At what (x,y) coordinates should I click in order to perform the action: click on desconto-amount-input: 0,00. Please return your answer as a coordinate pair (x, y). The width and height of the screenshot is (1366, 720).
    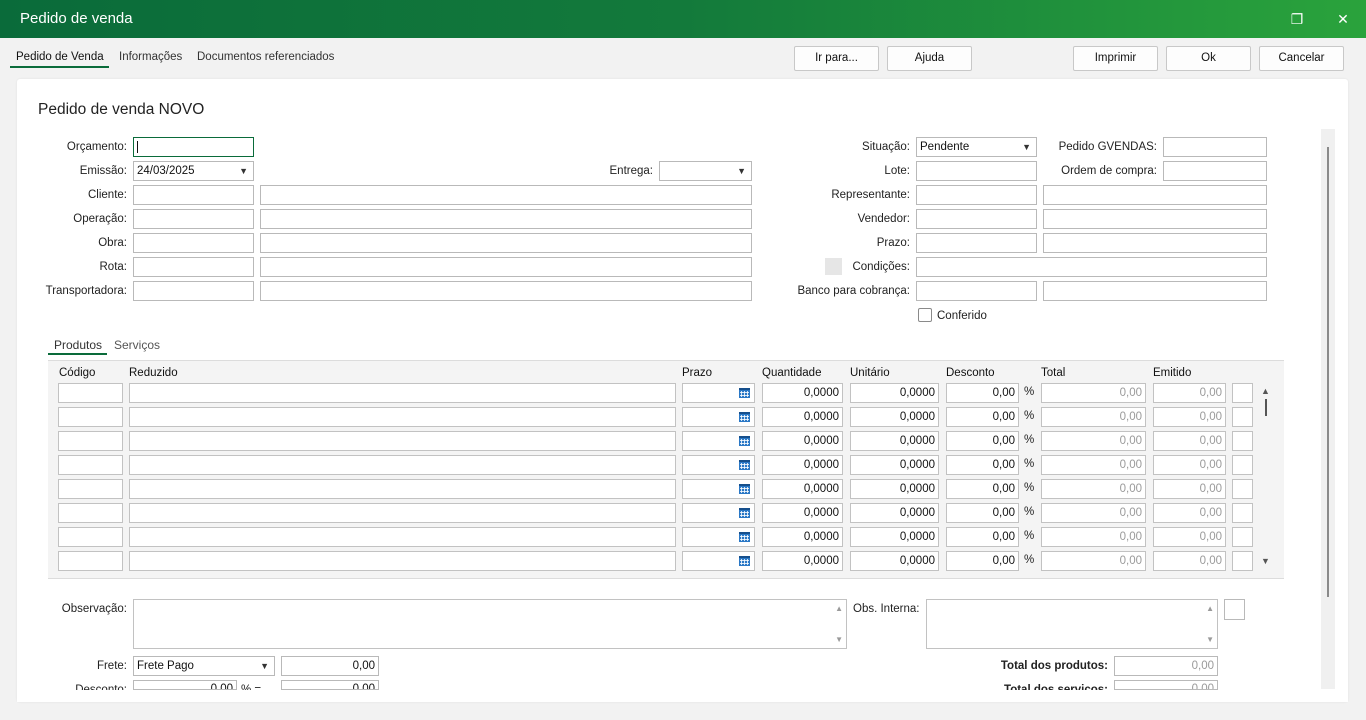
    Looking at the image, I should click on (330, 685).